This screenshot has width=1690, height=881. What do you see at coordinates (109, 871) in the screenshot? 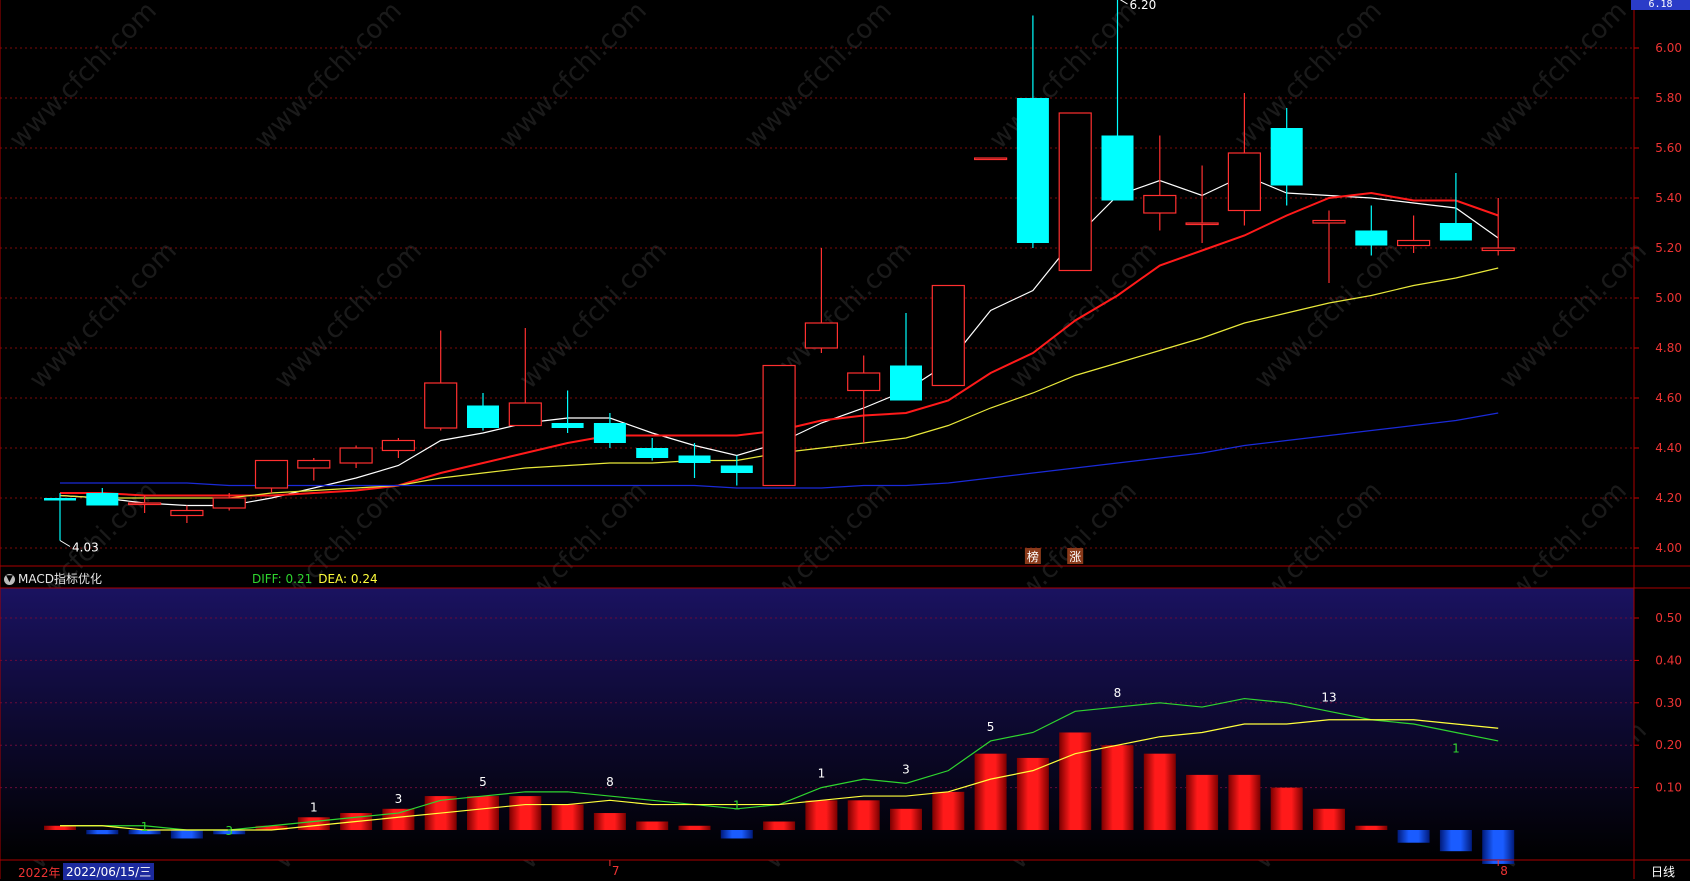
I see `cursor-date-label: 2022/06/15/三` at bounding box center [109, 871].